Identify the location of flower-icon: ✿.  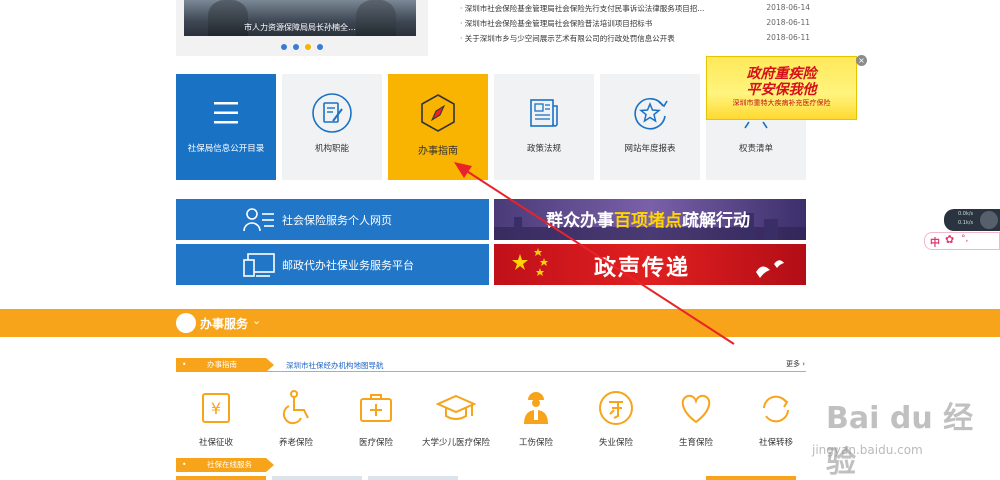
(949, 239).